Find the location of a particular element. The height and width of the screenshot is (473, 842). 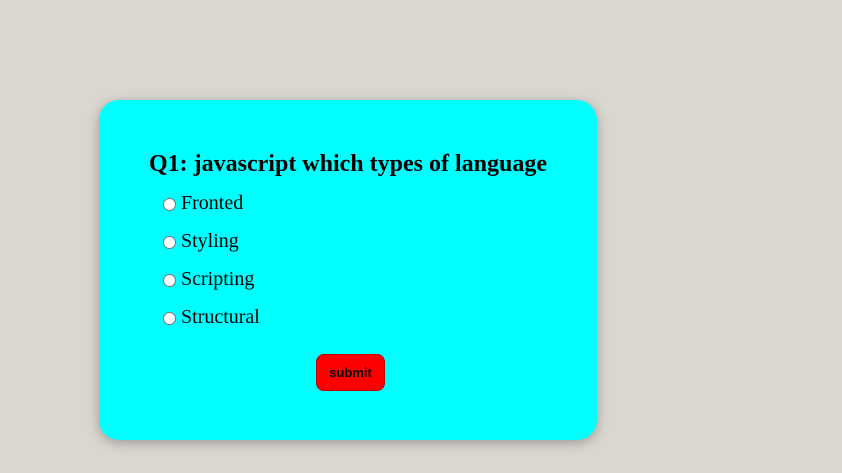

options-group: Fronted Styling Scripting Structural is located at coordinates (211, 268).